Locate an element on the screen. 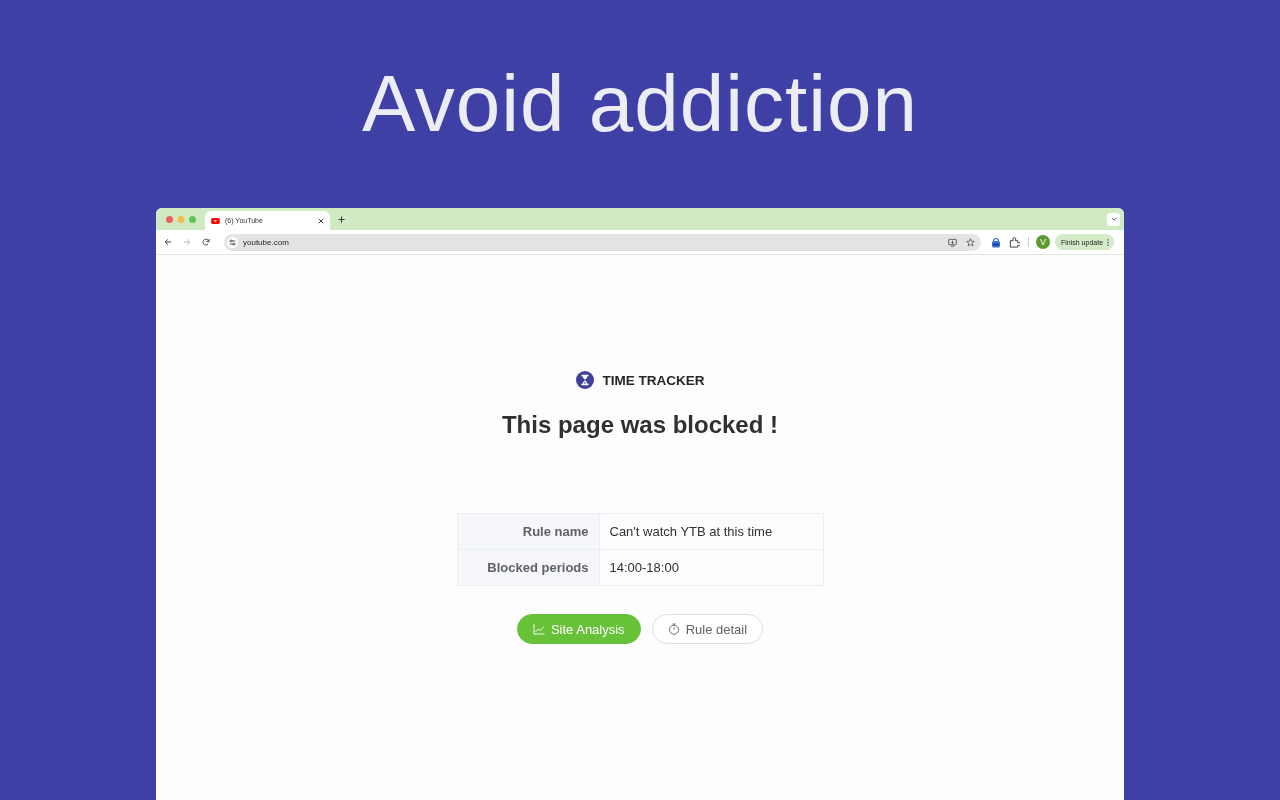 The height and width of the screenshot is (800, 1280). back-arrow-icon is located at coordinates (168, 242).